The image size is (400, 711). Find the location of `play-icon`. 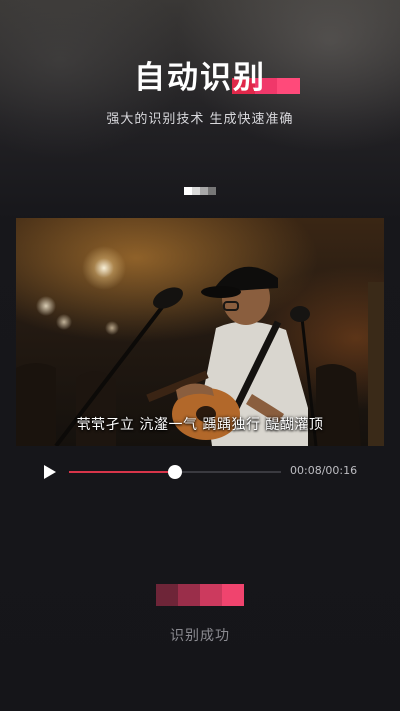

play-icon is located at coordinates (50, 472).